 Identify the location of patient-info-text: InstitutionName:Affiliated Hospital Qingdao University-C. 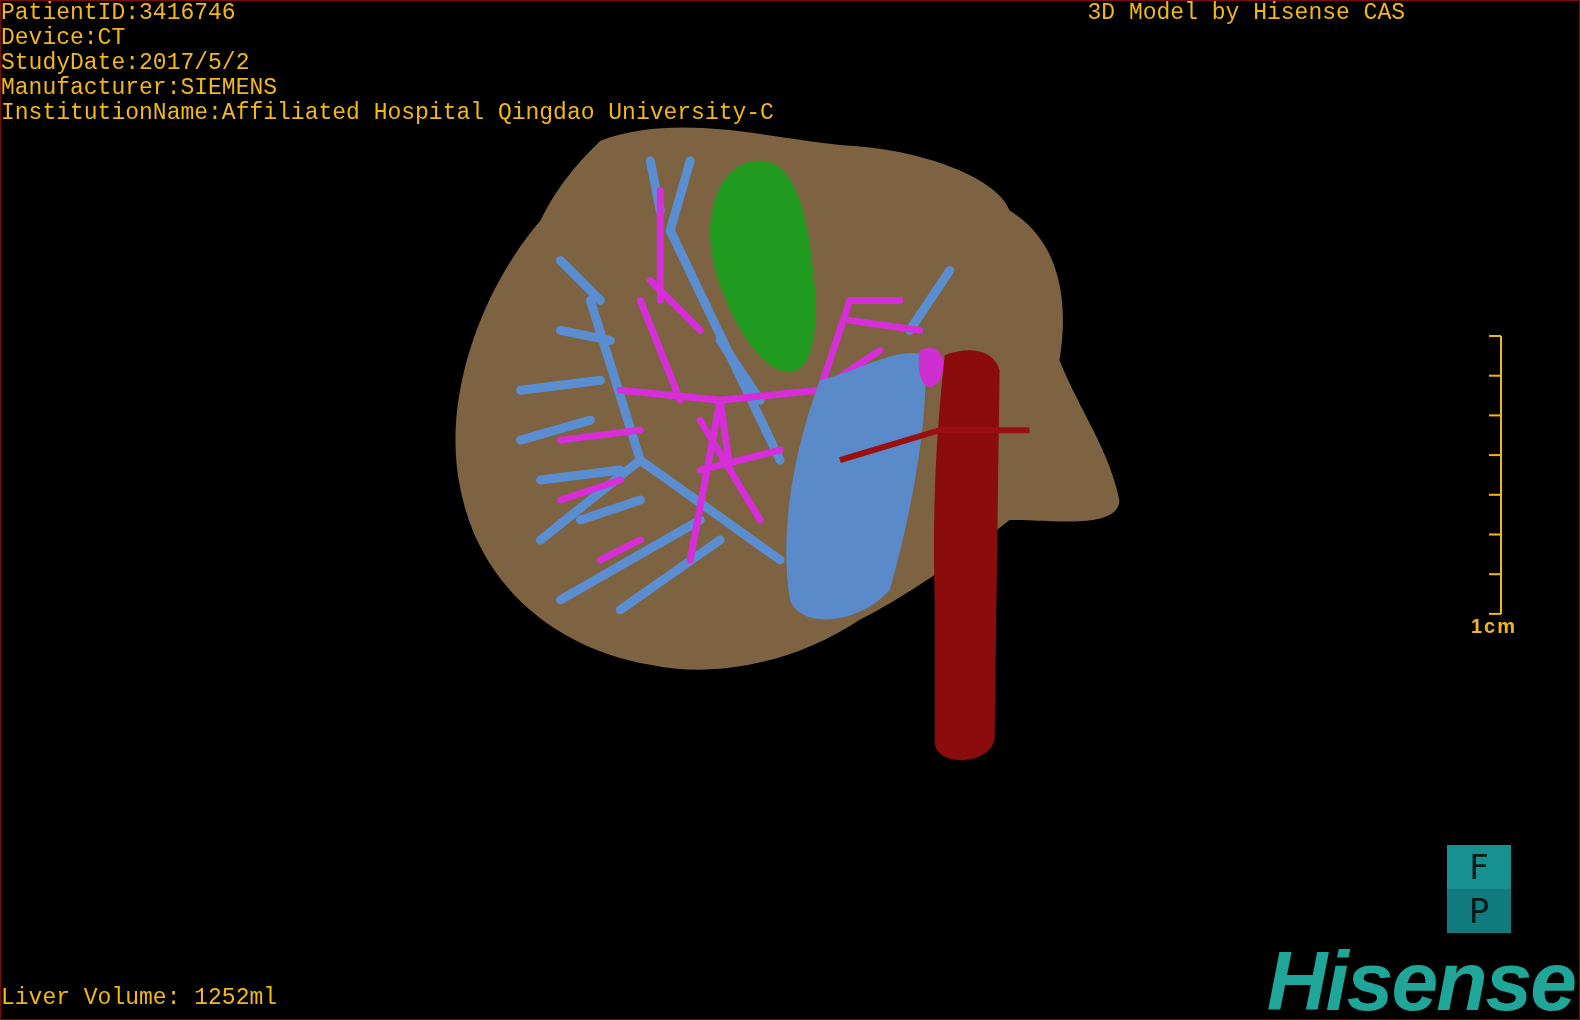
(387, 113).